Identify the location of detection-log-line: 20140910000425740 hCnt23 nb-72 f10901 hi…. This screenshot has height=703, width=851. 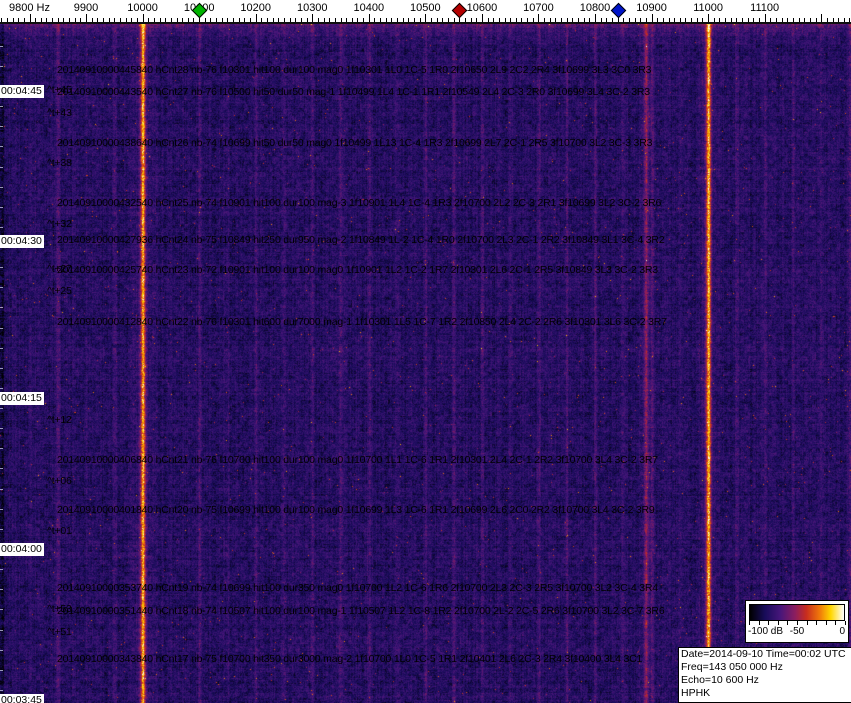
(357, 270).